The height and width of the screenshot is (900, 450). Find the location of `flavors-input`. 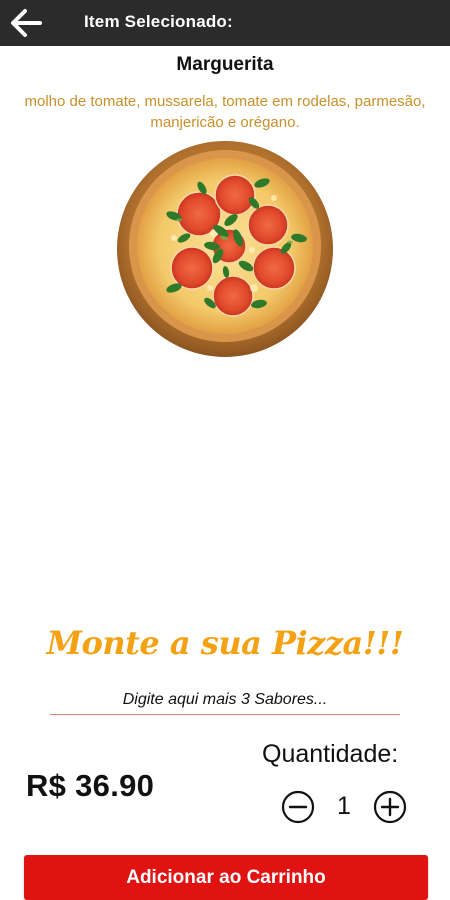

flavors-input is located at coordinates (225, 700).